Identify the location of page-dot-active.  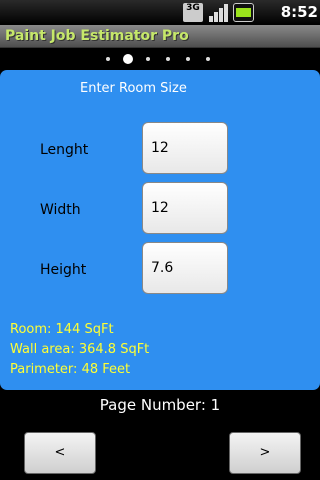
(128, 59).